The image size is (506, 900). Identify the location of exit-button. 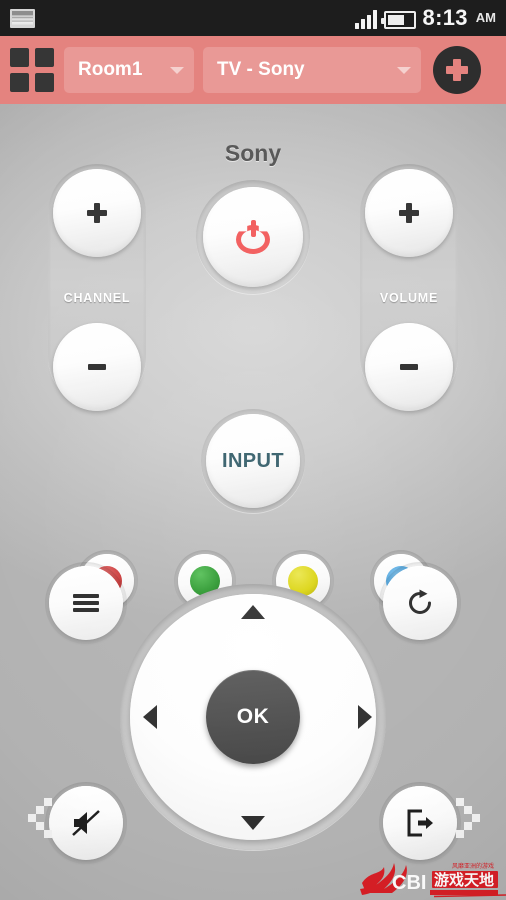
(420, 823).